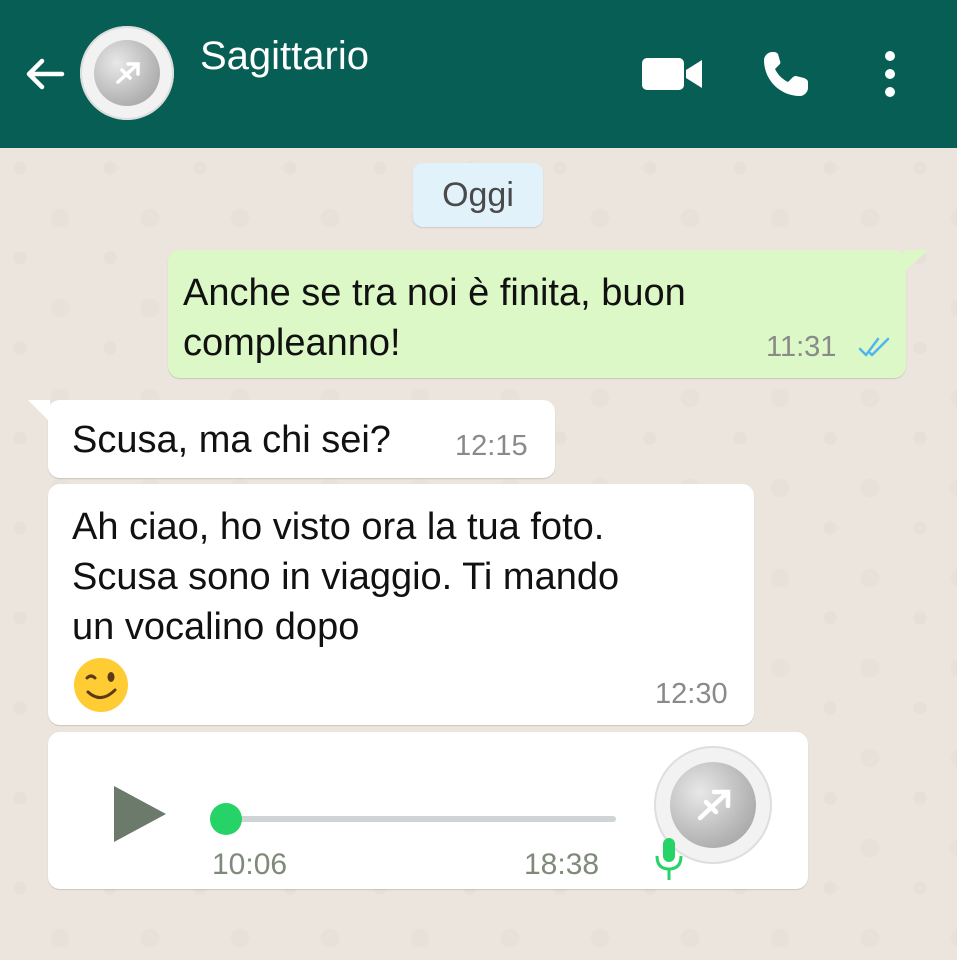 The height and width of the screenshot is (960, 957). I want to click on message-time: 12:30, so click(691, 694).